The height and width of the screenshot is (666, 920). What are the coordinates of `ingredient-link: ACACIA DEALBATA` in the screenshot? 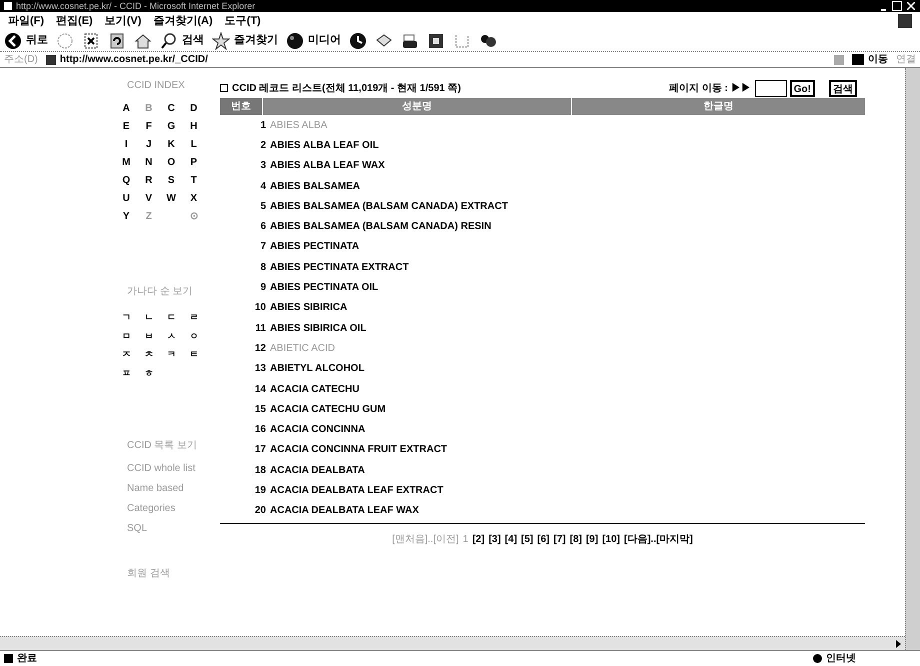 It's located at (317, 470).